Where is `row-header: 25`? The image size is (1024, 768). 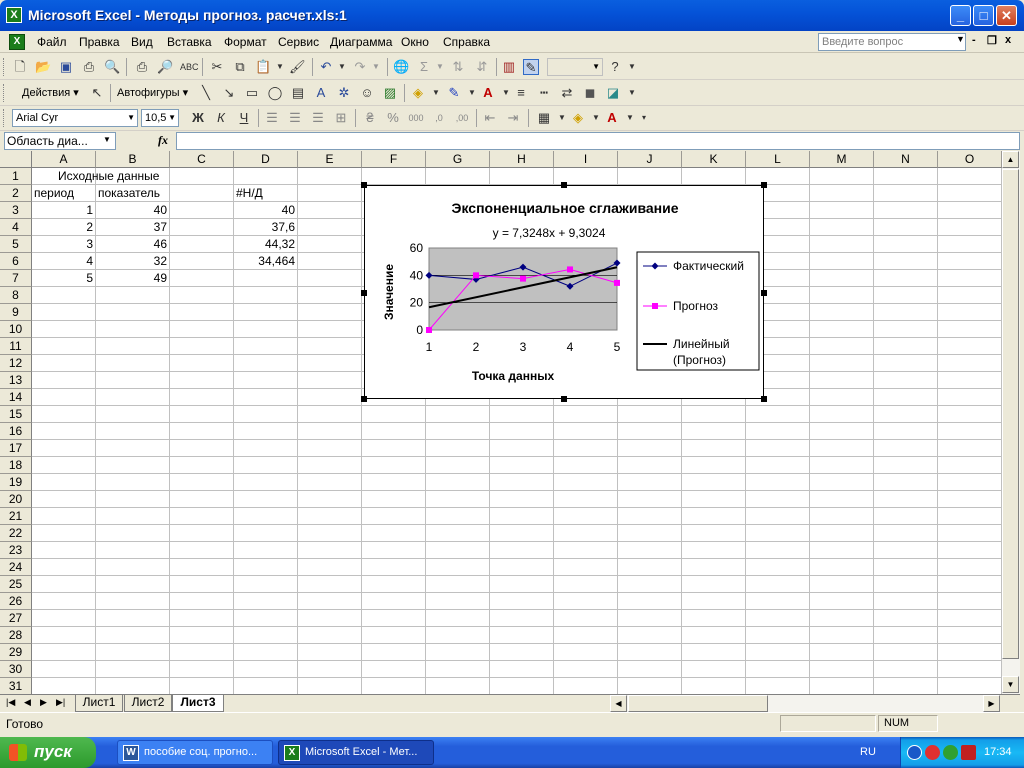
row-header: 25 is located at coordinates (16, 584).